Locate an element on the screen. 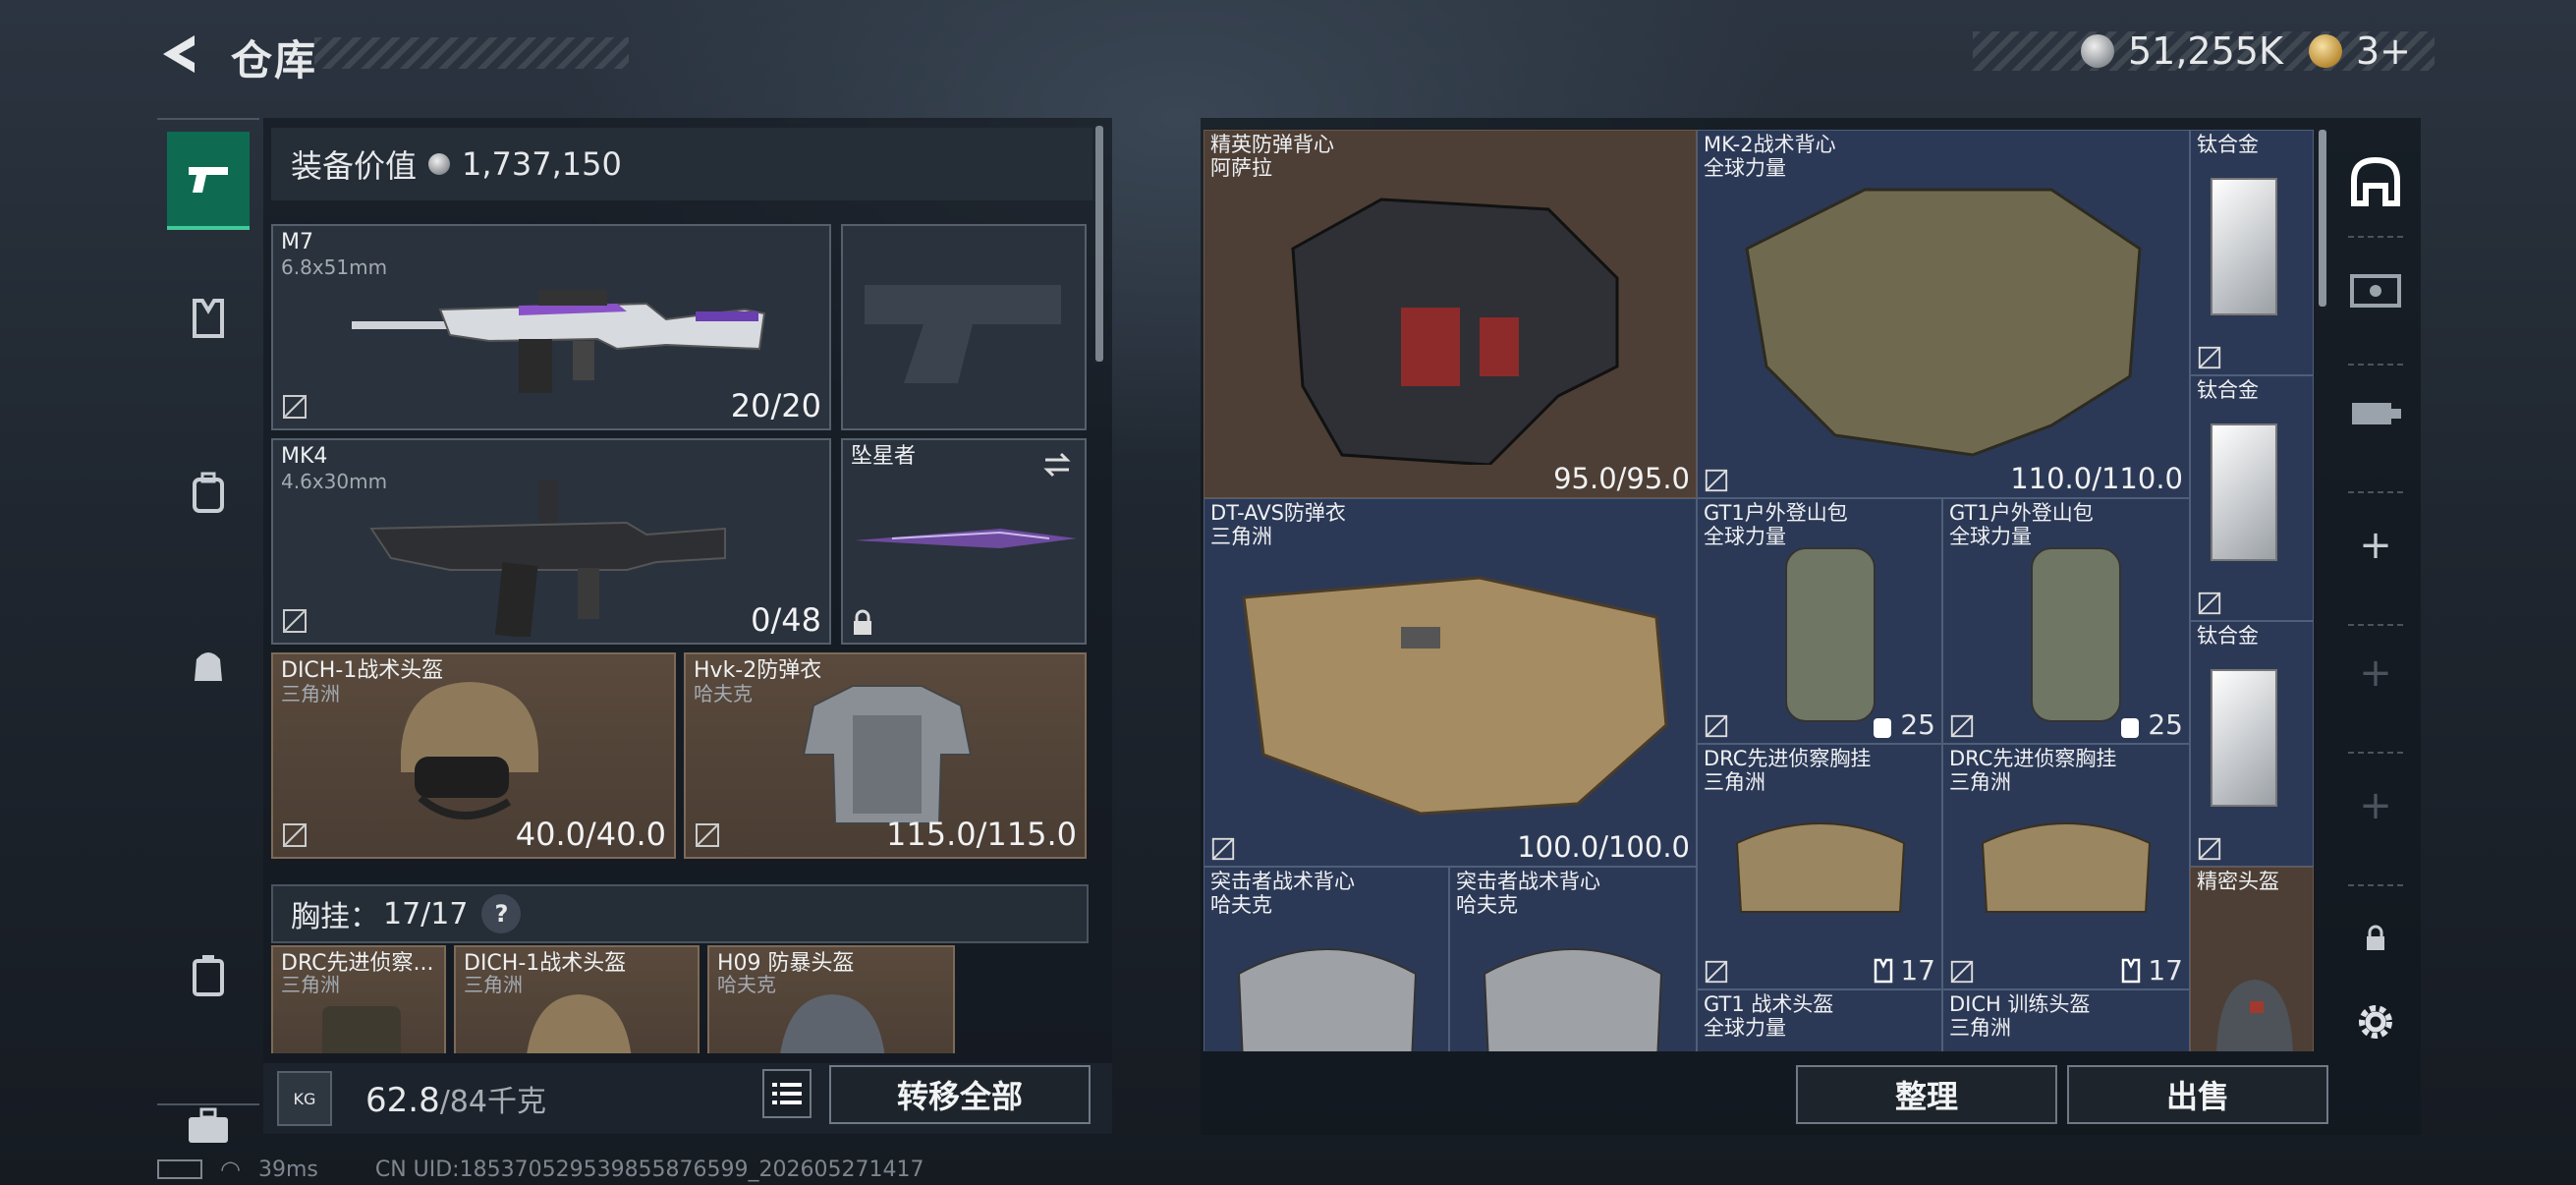 The width and height of the screenshot is (2576, 1185). item-name: 突击者战术背心 is located at coordinates (1282, 881).